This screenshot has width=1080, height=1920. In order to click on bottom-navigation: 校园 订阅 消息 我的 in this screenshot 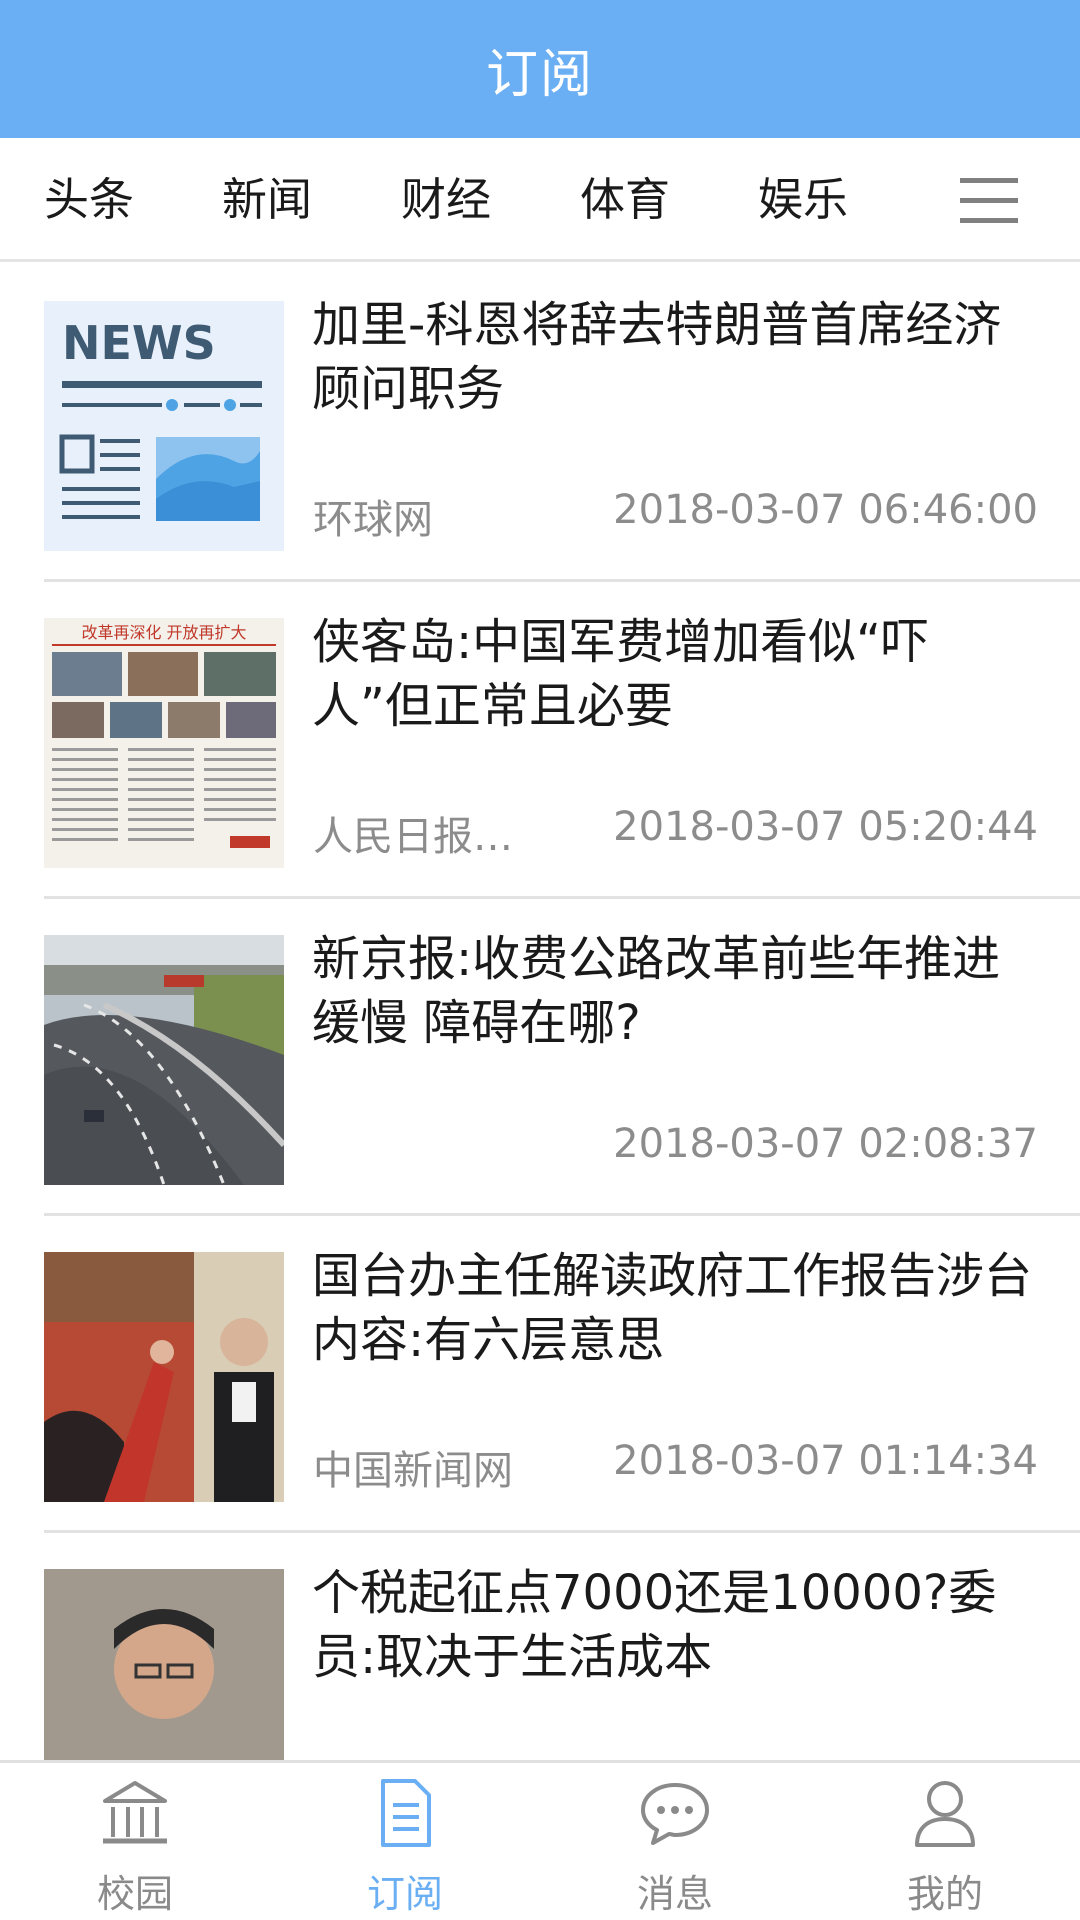, I will do `click(540, 1840)`.